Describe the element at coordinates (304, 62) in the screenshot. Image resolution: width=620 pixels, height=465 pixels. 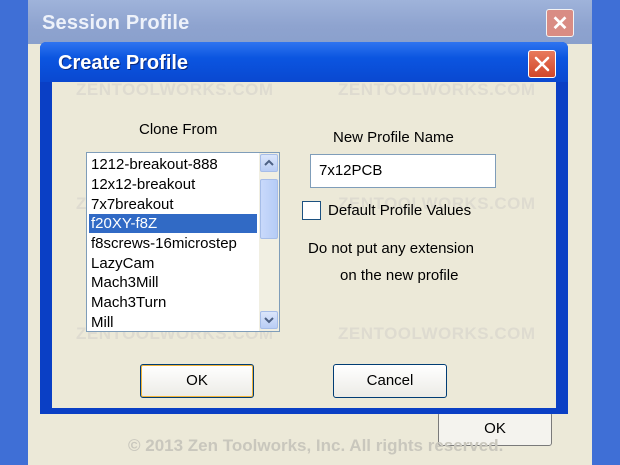
I see `create-profile-titlebar: Create Profile` at that location.